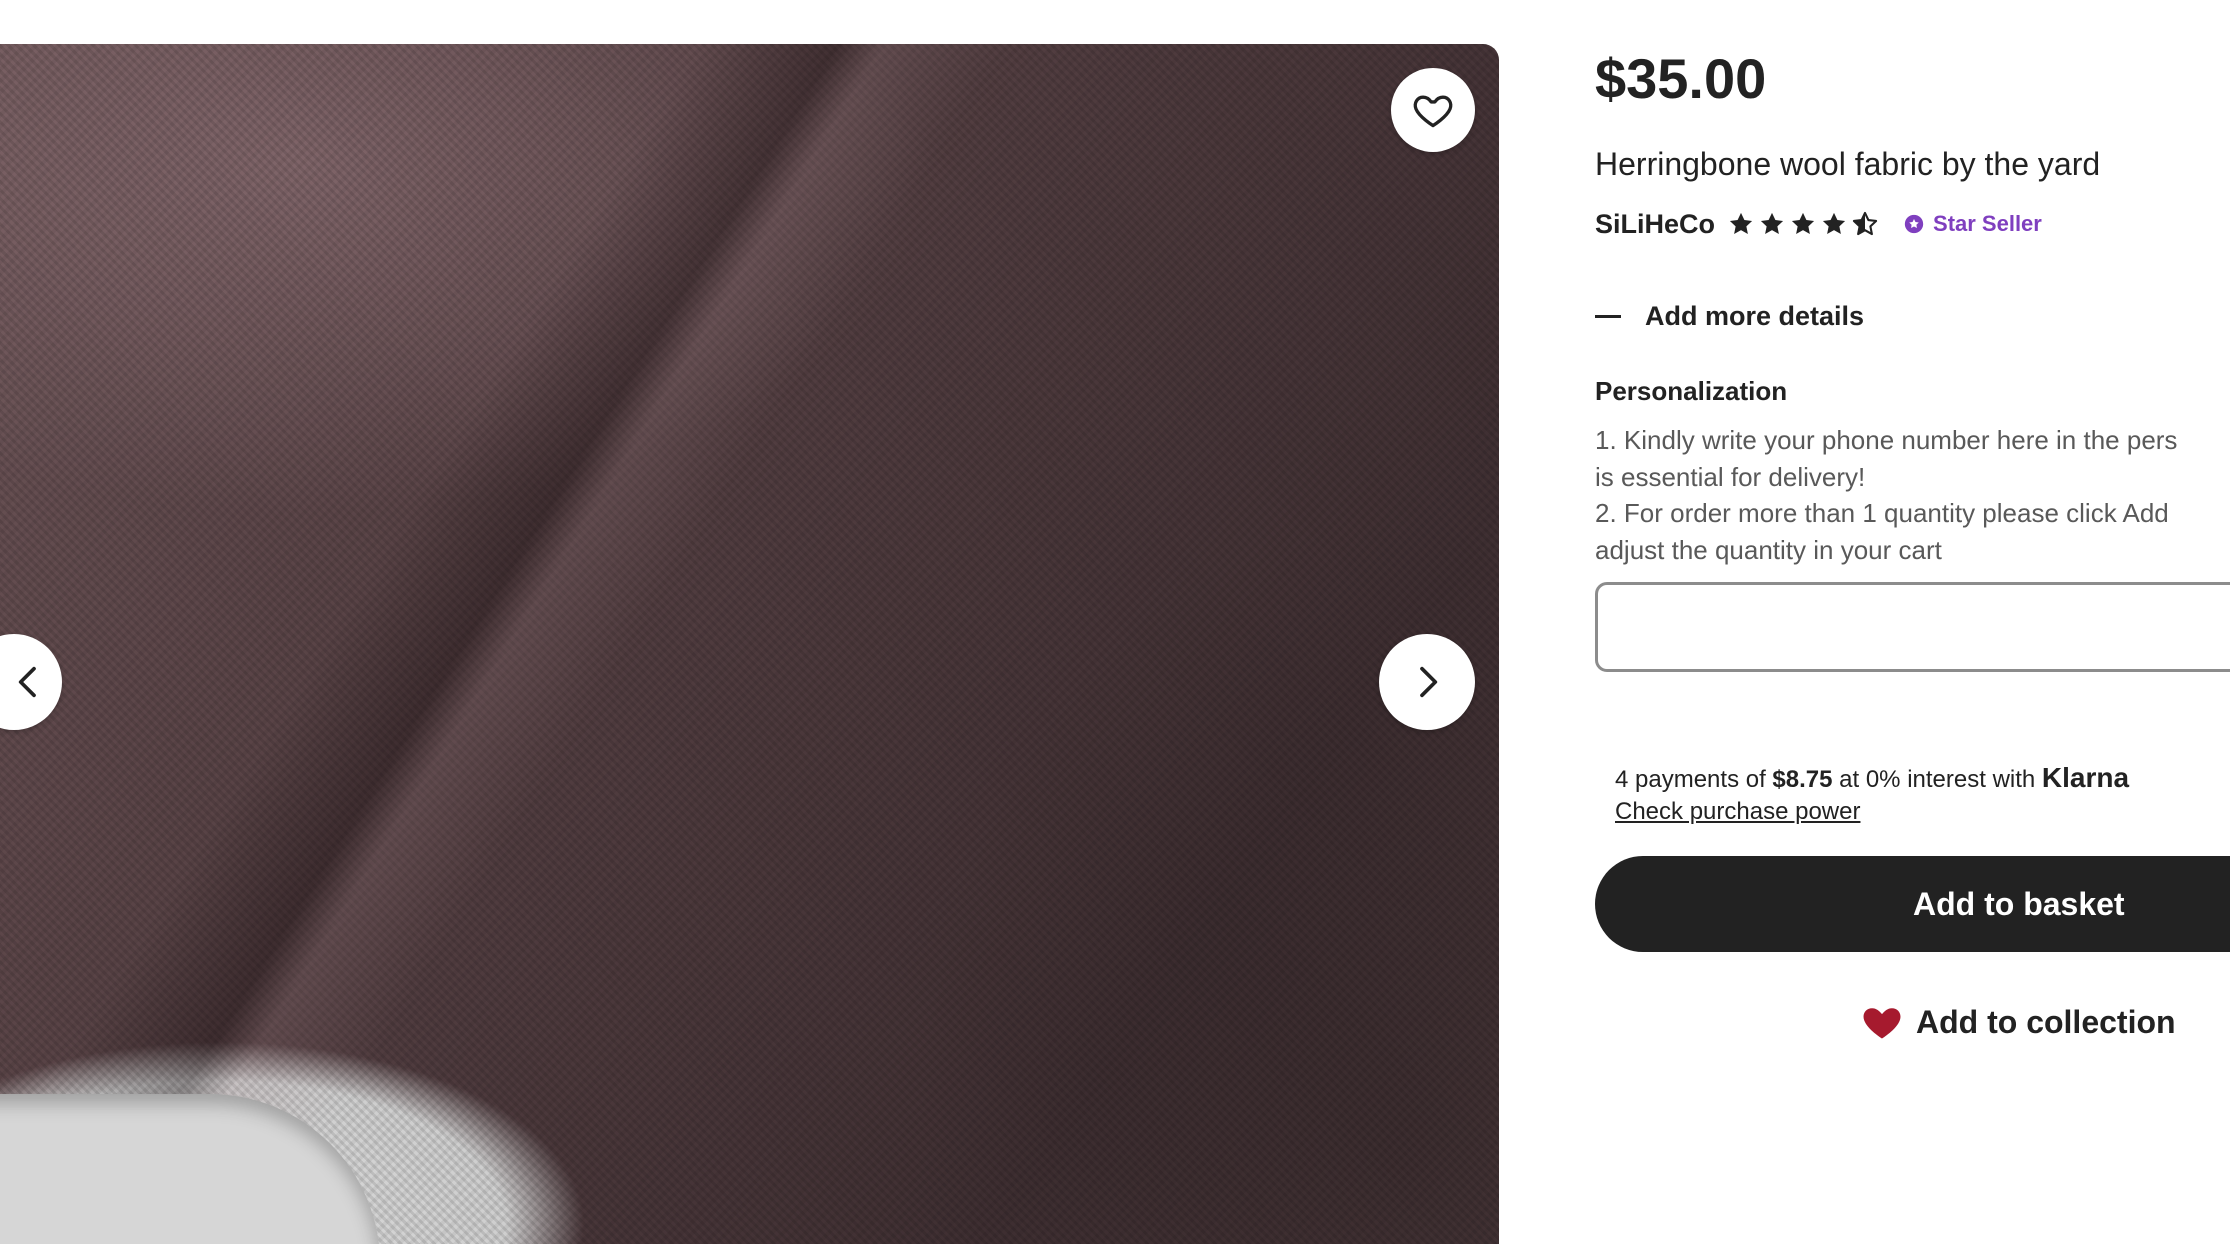  What do you see at coordinates (1655, 224) in the screenshot?
I see `seller-name-link: SiLiHeCo` at bounding box center [1655, 224].